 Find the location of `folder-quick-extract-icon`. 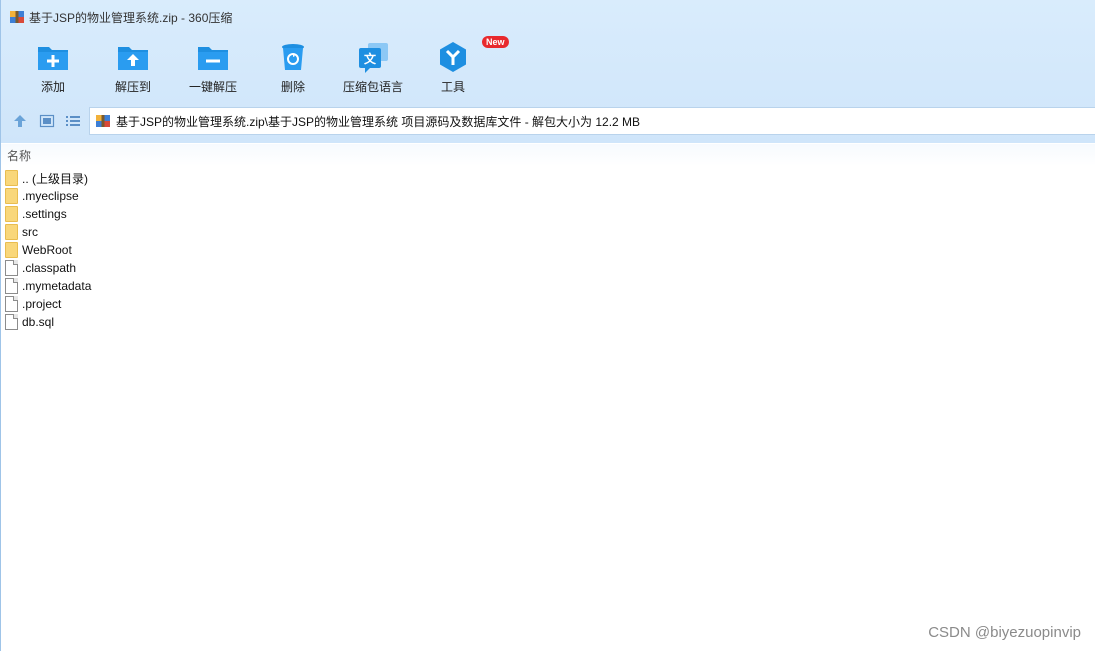

folder-quick-extract-icon is located at coordinates (213, 57).